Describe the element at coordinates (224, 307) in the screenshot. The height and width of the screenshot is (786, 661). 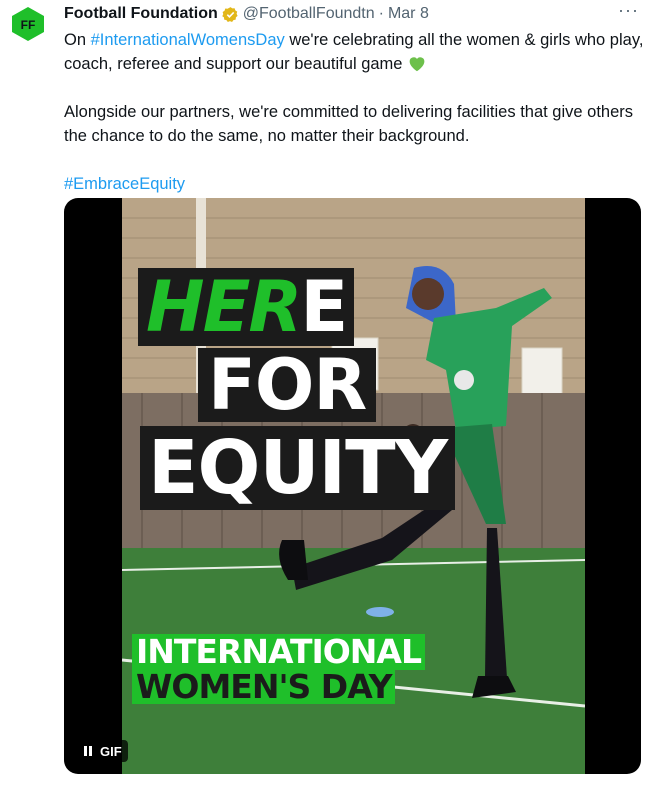
I see `overlay-here-green: HER` at that location.